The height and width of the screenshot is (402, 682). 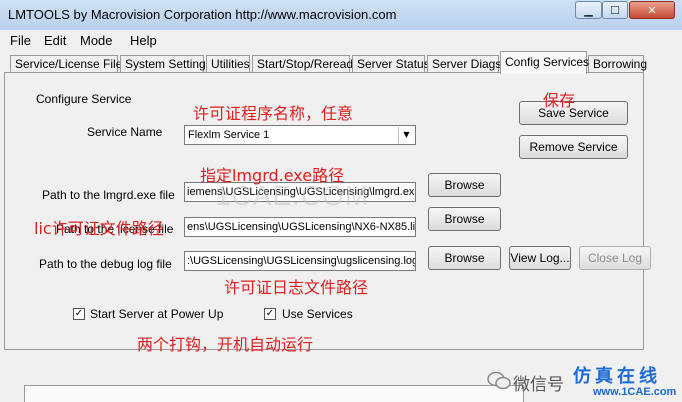 I want to click on tab-config-services: Config Services, so click(x=544, y=62).